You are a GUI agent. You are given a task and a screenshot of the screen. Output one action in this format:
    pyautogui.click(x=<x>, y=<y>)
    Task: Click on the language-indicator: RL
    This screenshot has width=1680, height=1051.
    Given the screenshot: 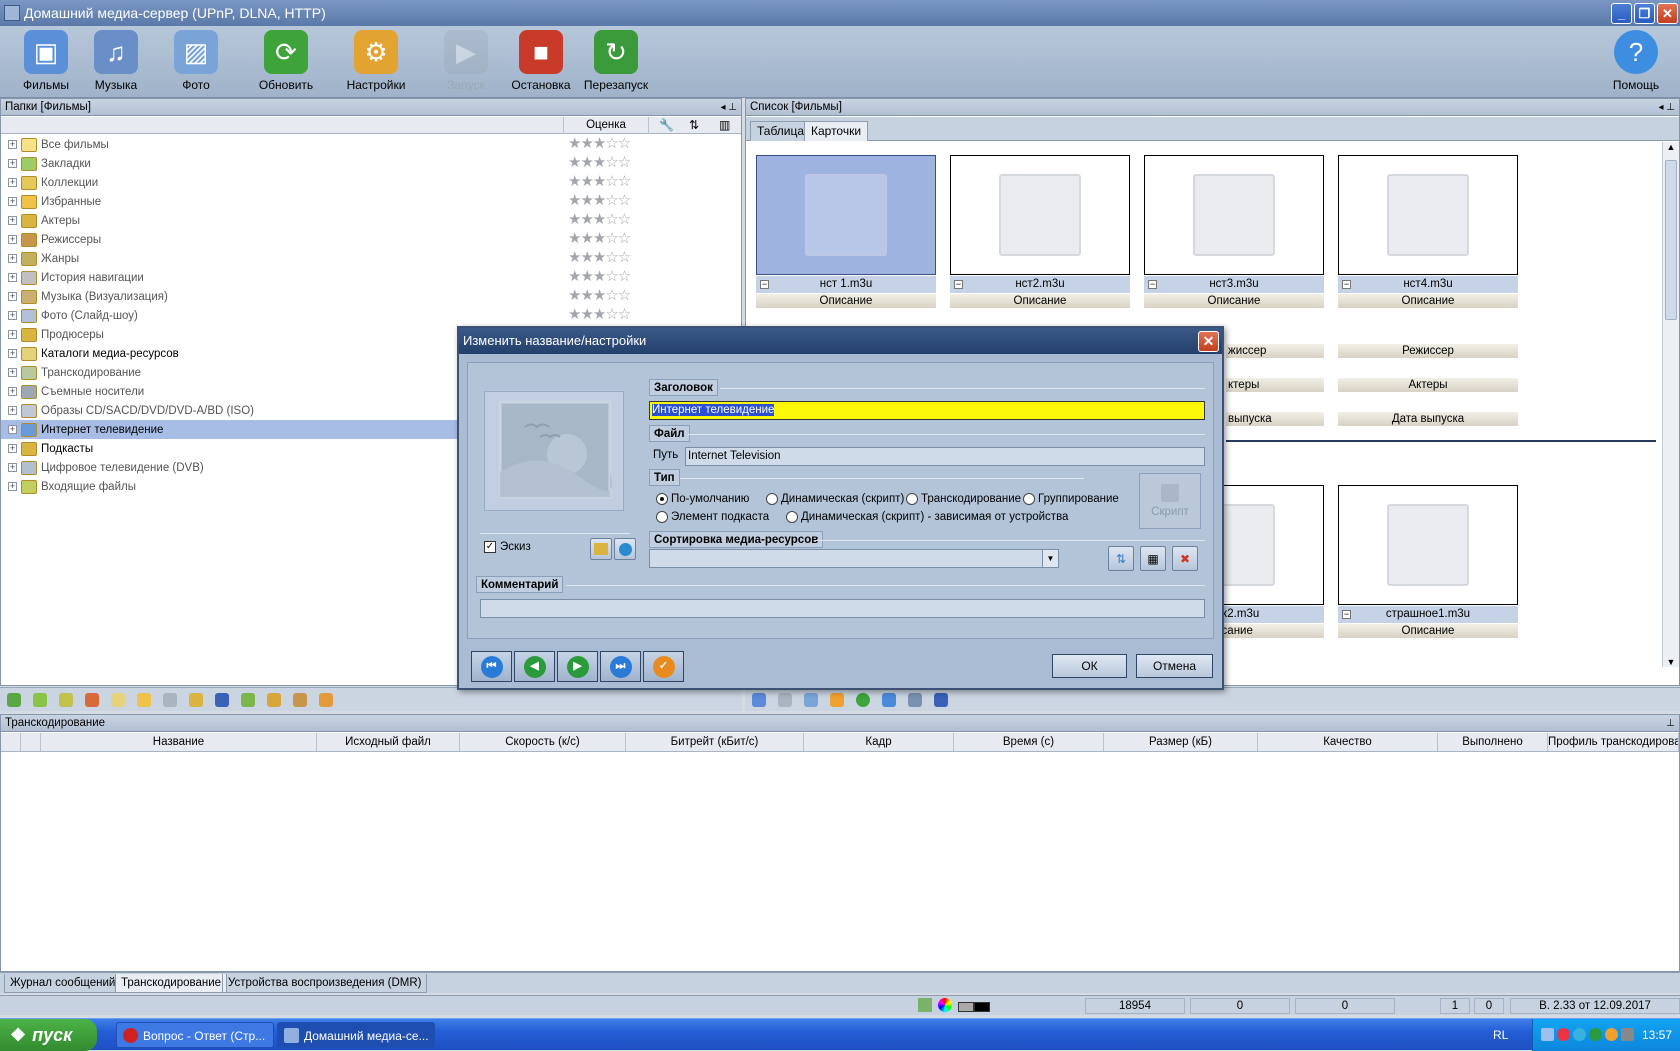 What is the action you would take?
    pyautogui.click(x=1500, y=1035)
    